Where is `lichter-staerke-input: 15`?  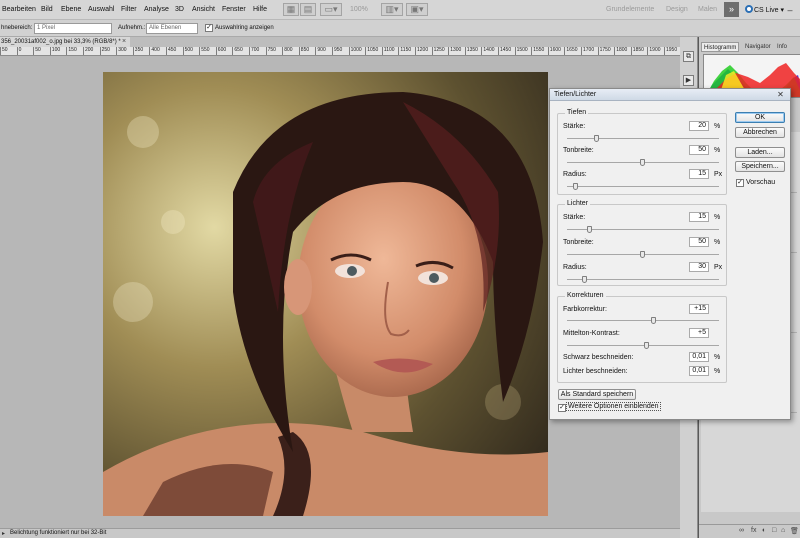 lichter-staerke-input: 15 is located at coordinates (699, 217).